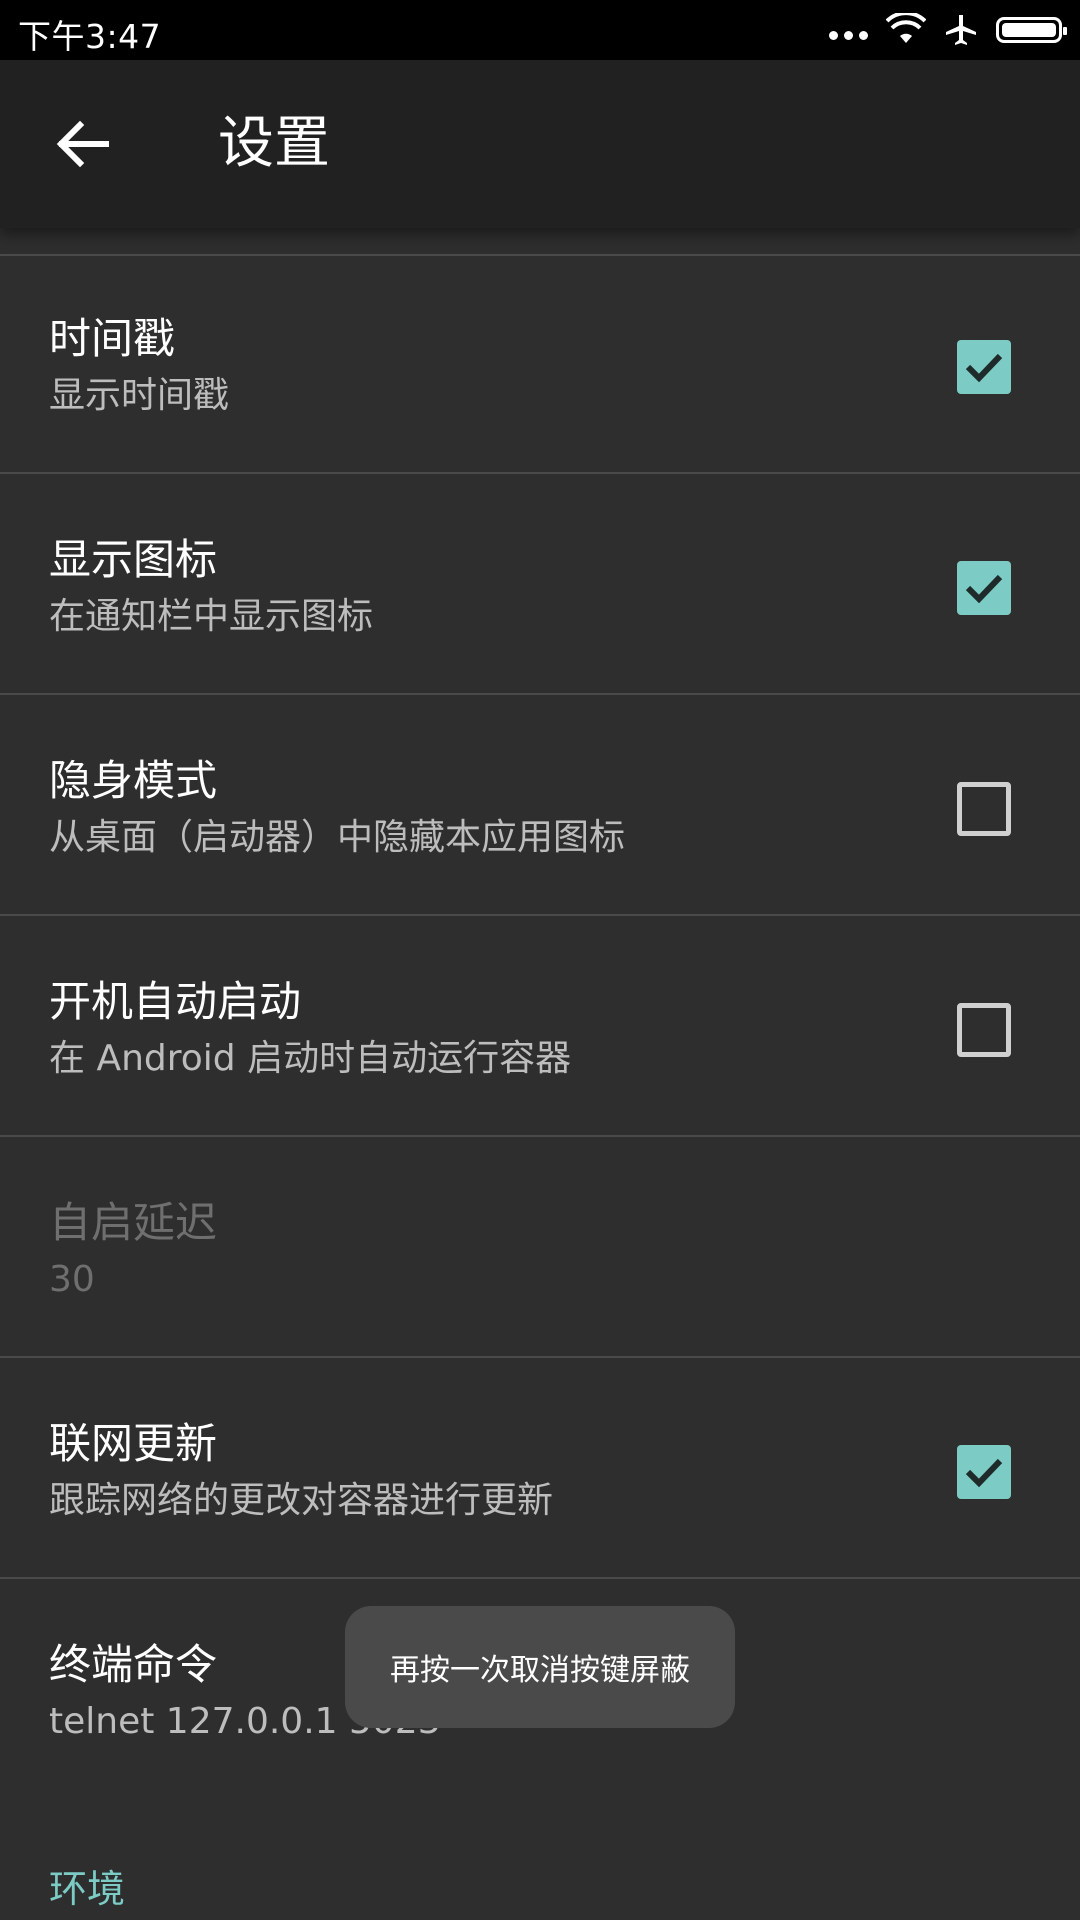  Describe the element at coordinates (133, 1222) in the screenshot. I see `setting-title: 自启延迟` at that location.